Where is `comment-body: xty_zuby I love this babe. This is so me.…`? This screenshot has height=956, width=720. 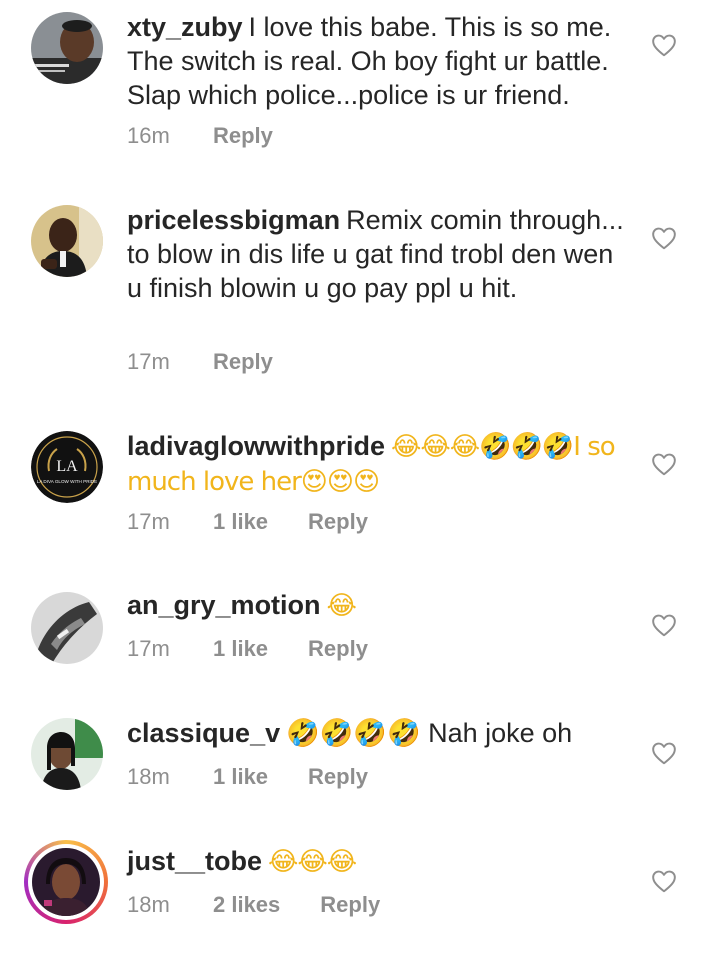
comment-body: xty_zuby I love this babe. This is so me.… is located at coordinates (379, 61).